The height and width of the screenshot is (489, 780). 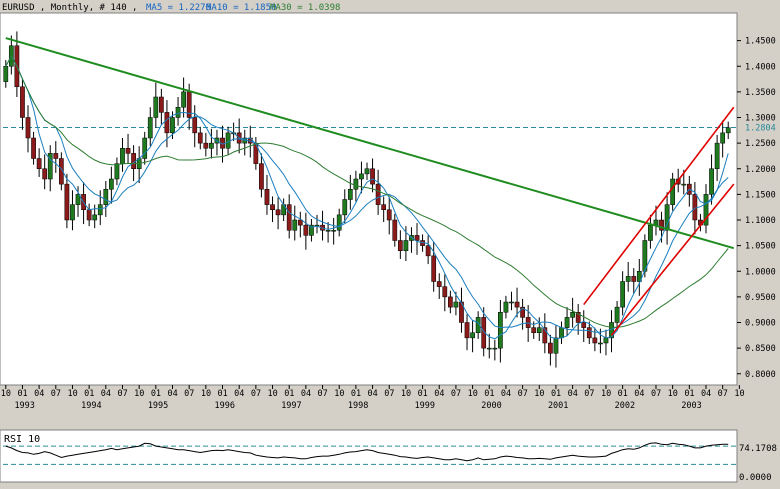 I want to click on current-price-label: 1.2804, so click(x=760, y=129).